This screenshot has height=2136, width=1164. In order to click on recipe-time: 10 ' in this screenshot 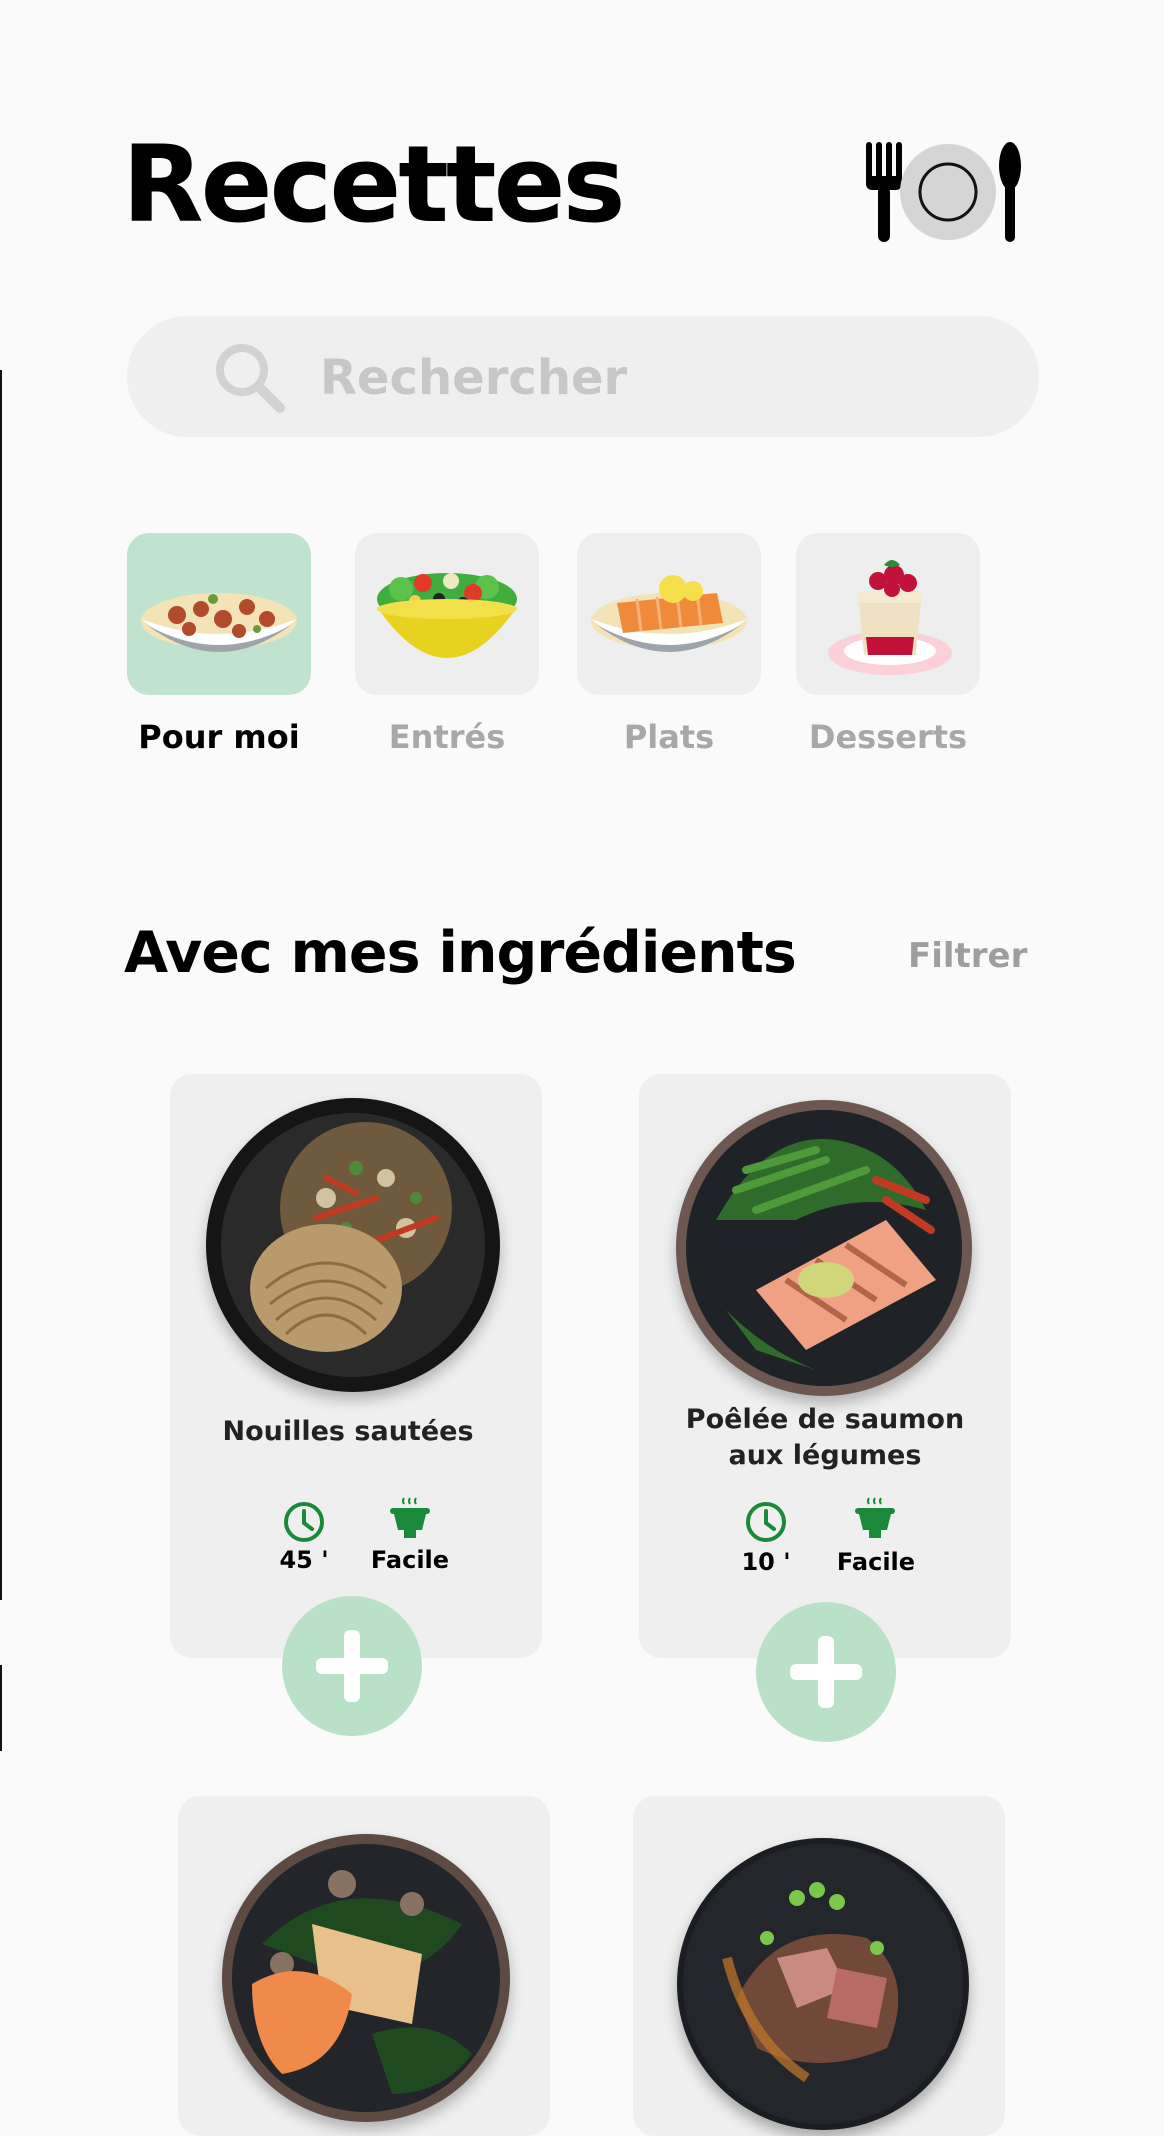, I will do `click(766, 1562)`.